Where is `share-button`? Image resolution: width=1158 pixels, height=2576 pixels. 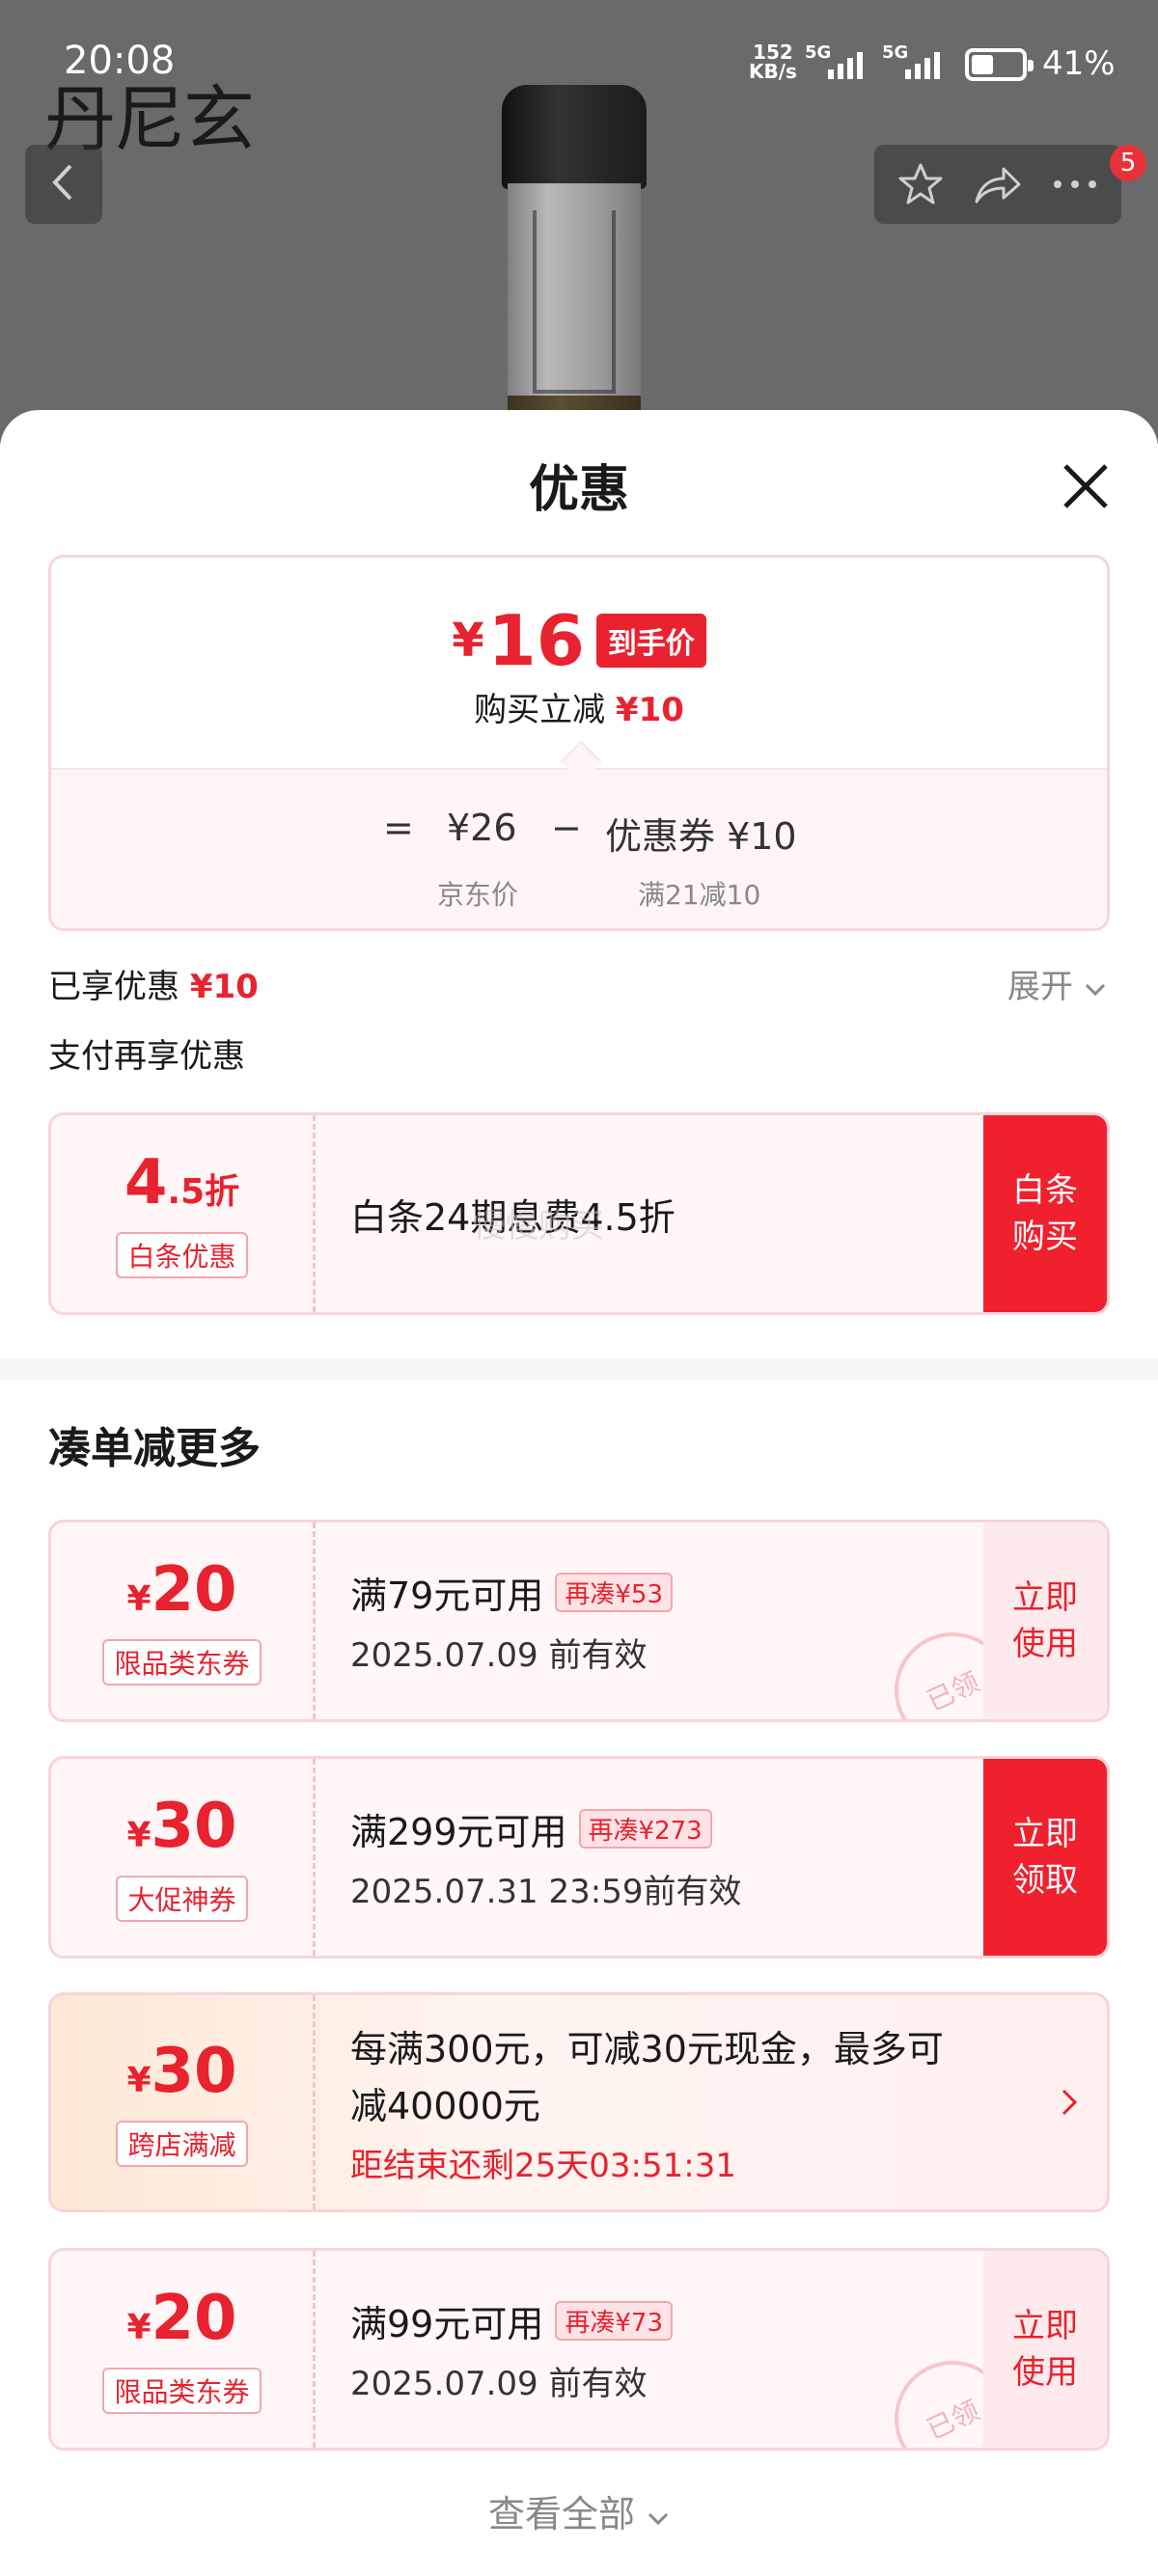
share-button is located at coordinates (998, 185).